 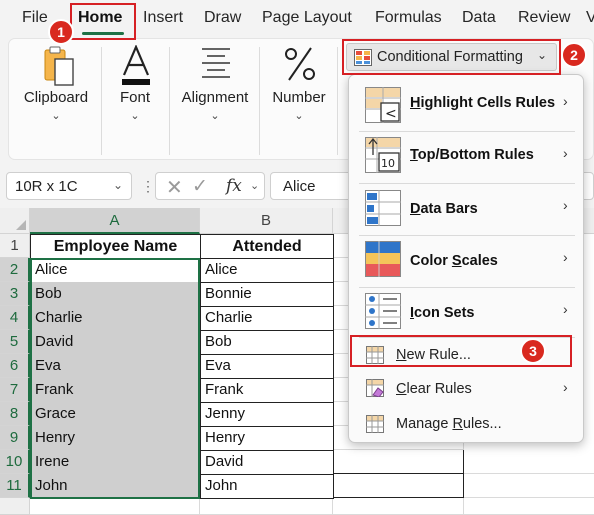 I want to click on conditional-formatting-icon, so click(x=363, y=57).